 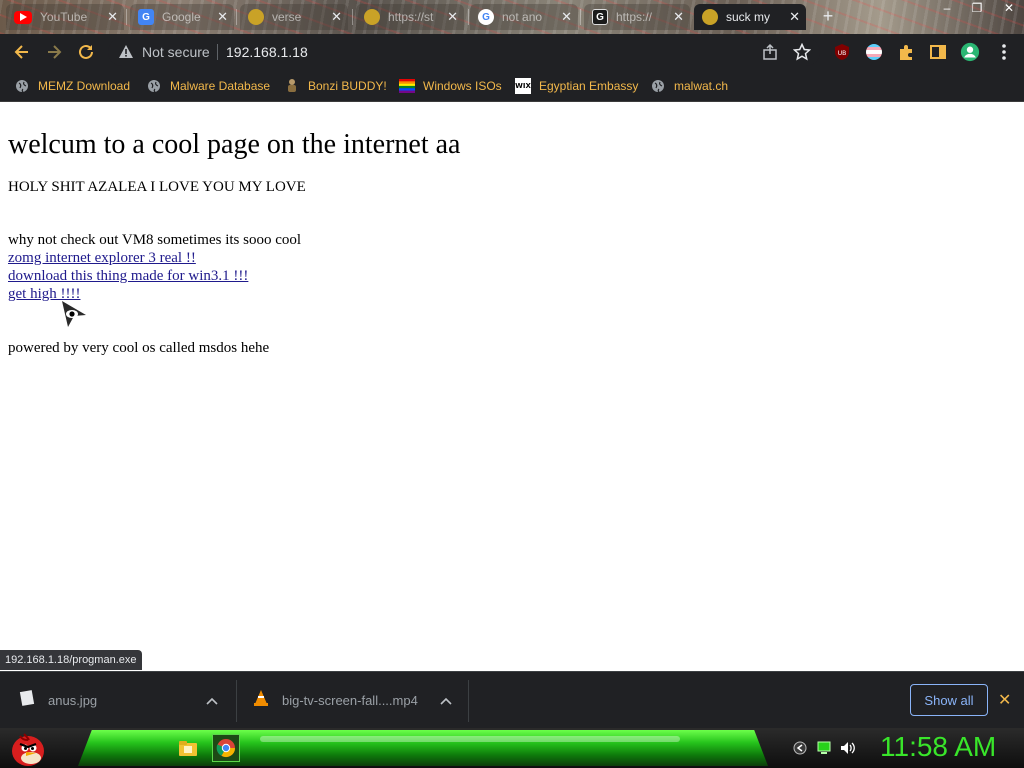 I want to click on close-window-button: ✕, so click(x=1009, y=9).